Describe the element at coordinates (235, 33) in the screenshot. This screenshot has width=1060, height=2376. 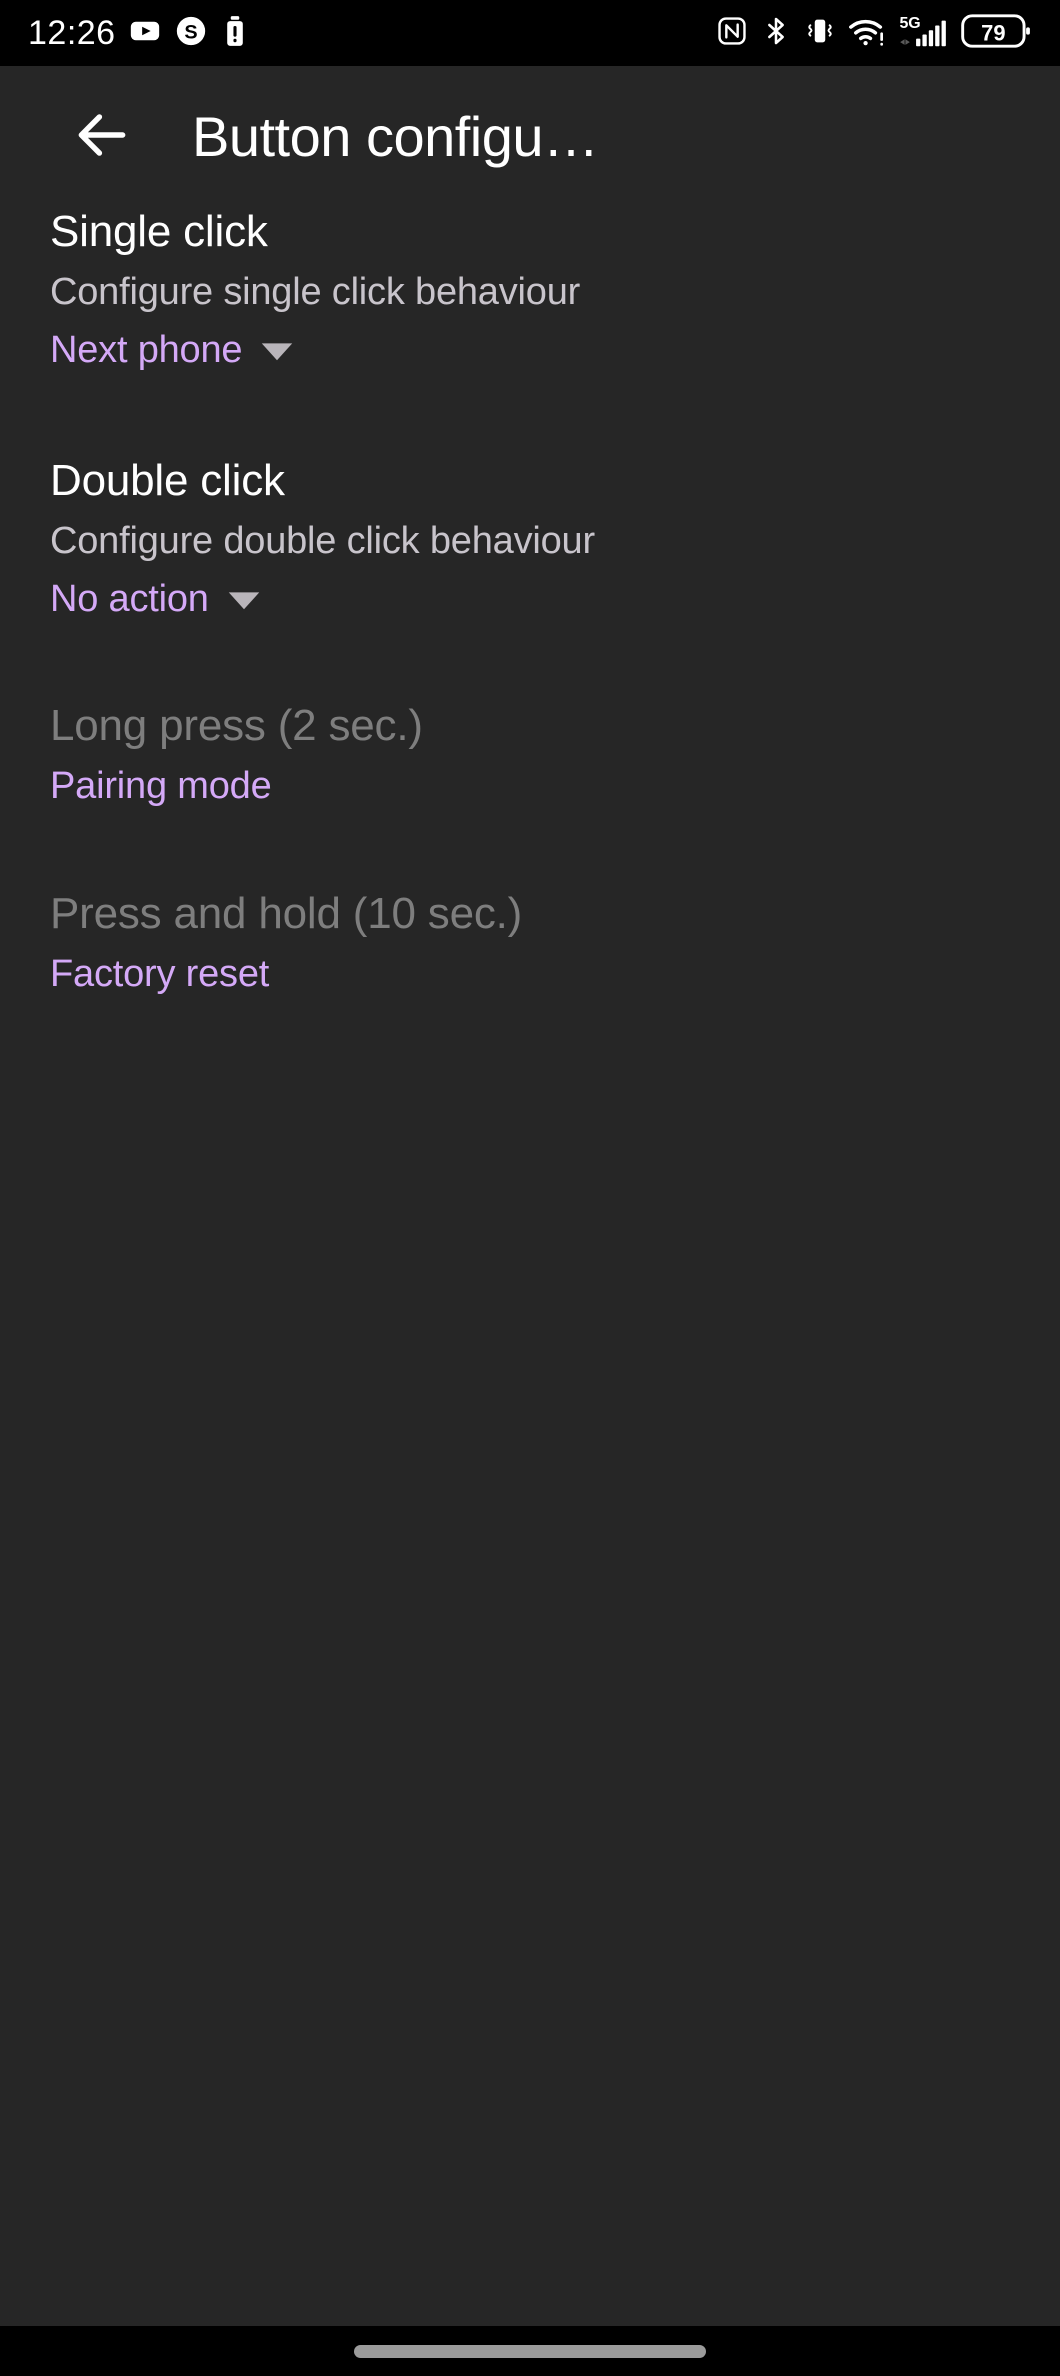
I see `battery-alert-icon` at that location.